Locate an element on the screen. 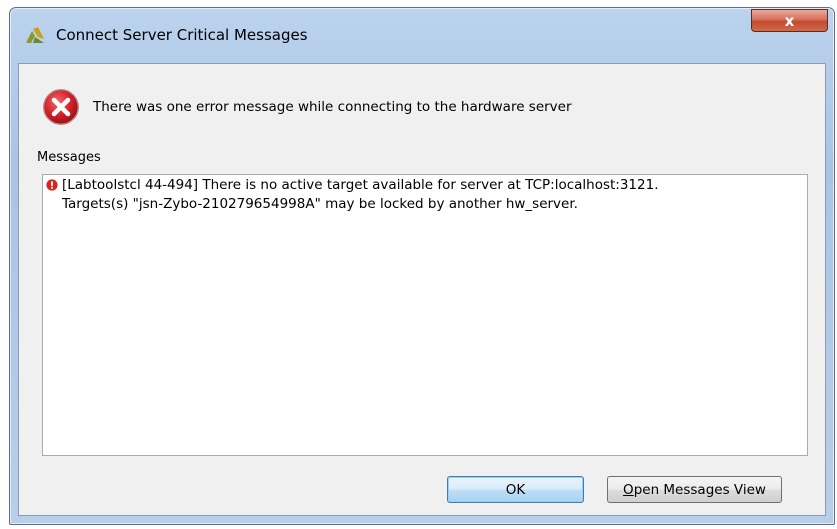 Image resolution: width=837 pixels, height=529 pixels. critical-warning-icon is located at coordinates (52, 185).